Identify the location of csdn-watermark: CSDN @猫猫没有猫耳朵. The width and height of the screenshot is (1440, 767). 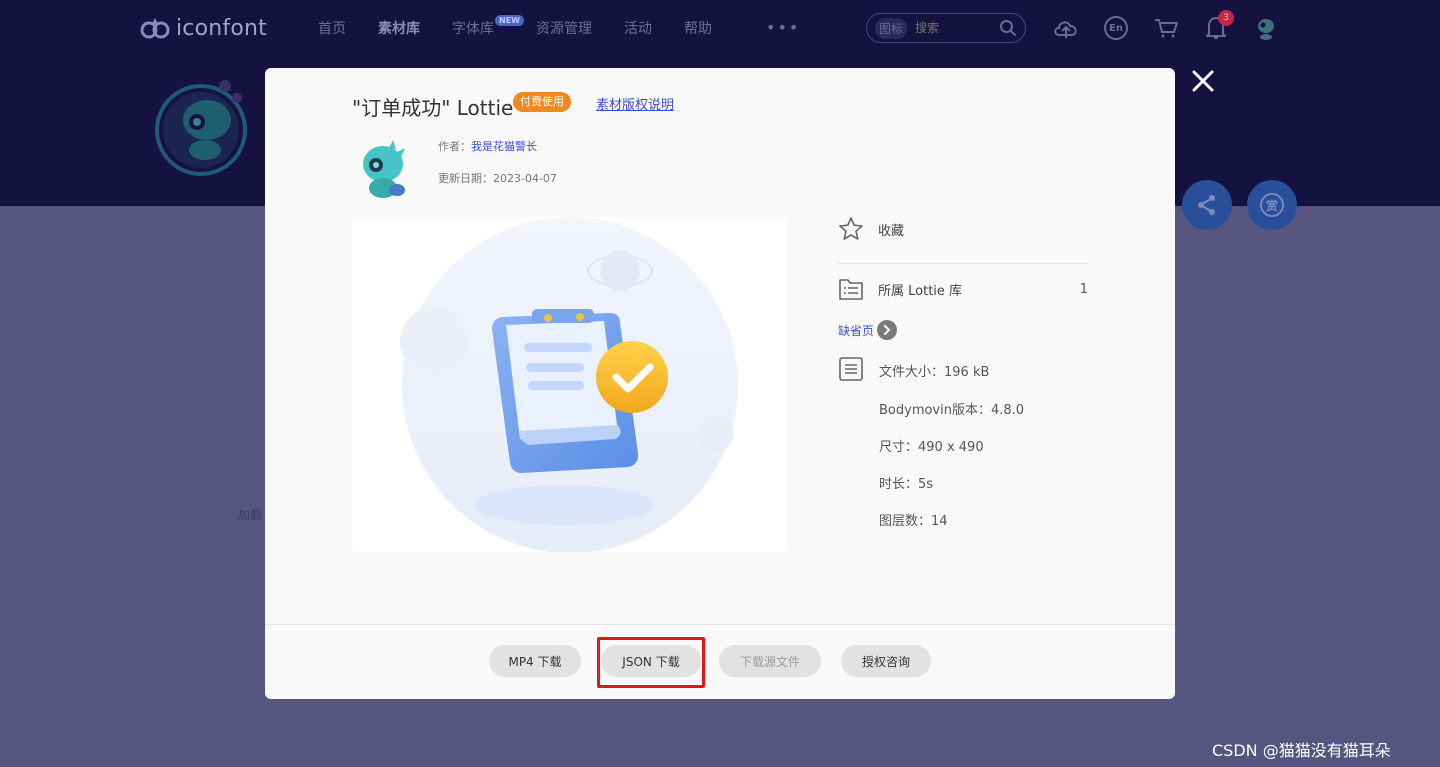
(1301, 750).